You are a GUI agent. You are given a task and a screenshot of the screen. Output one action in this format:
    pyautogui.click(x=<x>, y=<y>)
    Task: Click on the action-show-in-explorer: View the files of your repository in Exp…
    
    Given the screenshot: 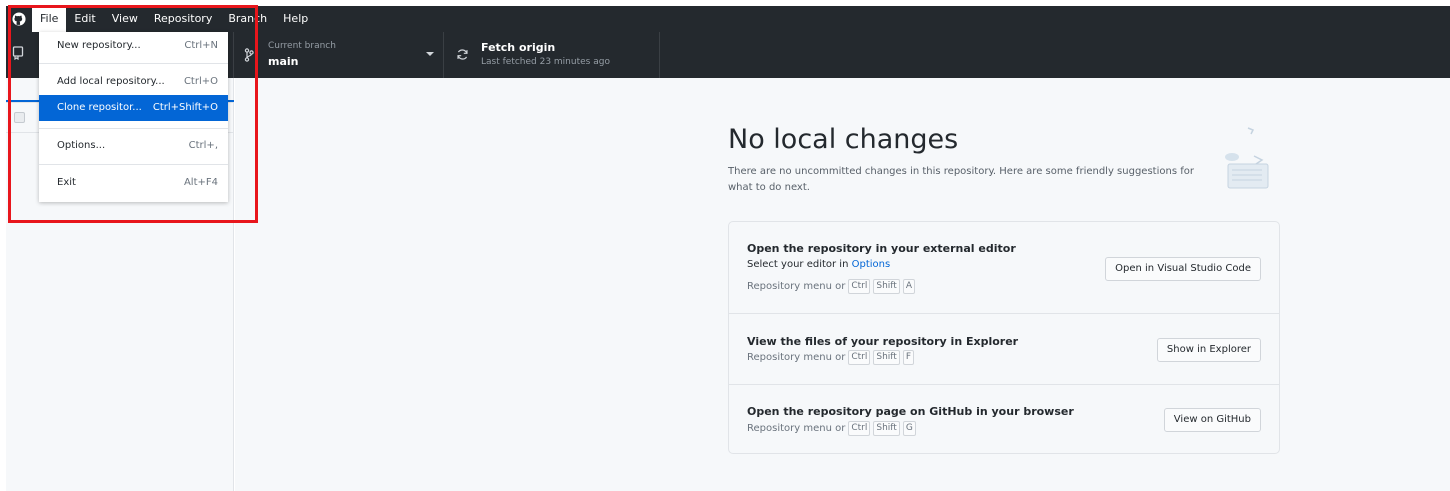 What is the action you would take?
    pyautogui.click(x=1004, y=348)
    